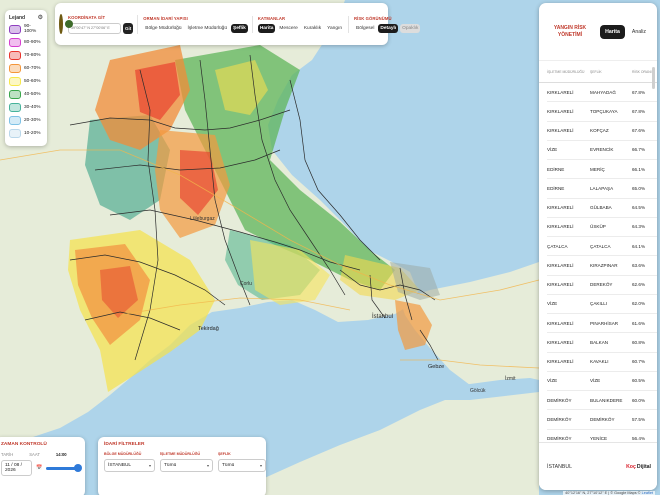  I want to click on table-row: KIRKLARELİ GÜLBABA 64.5%, so click(602, 208).